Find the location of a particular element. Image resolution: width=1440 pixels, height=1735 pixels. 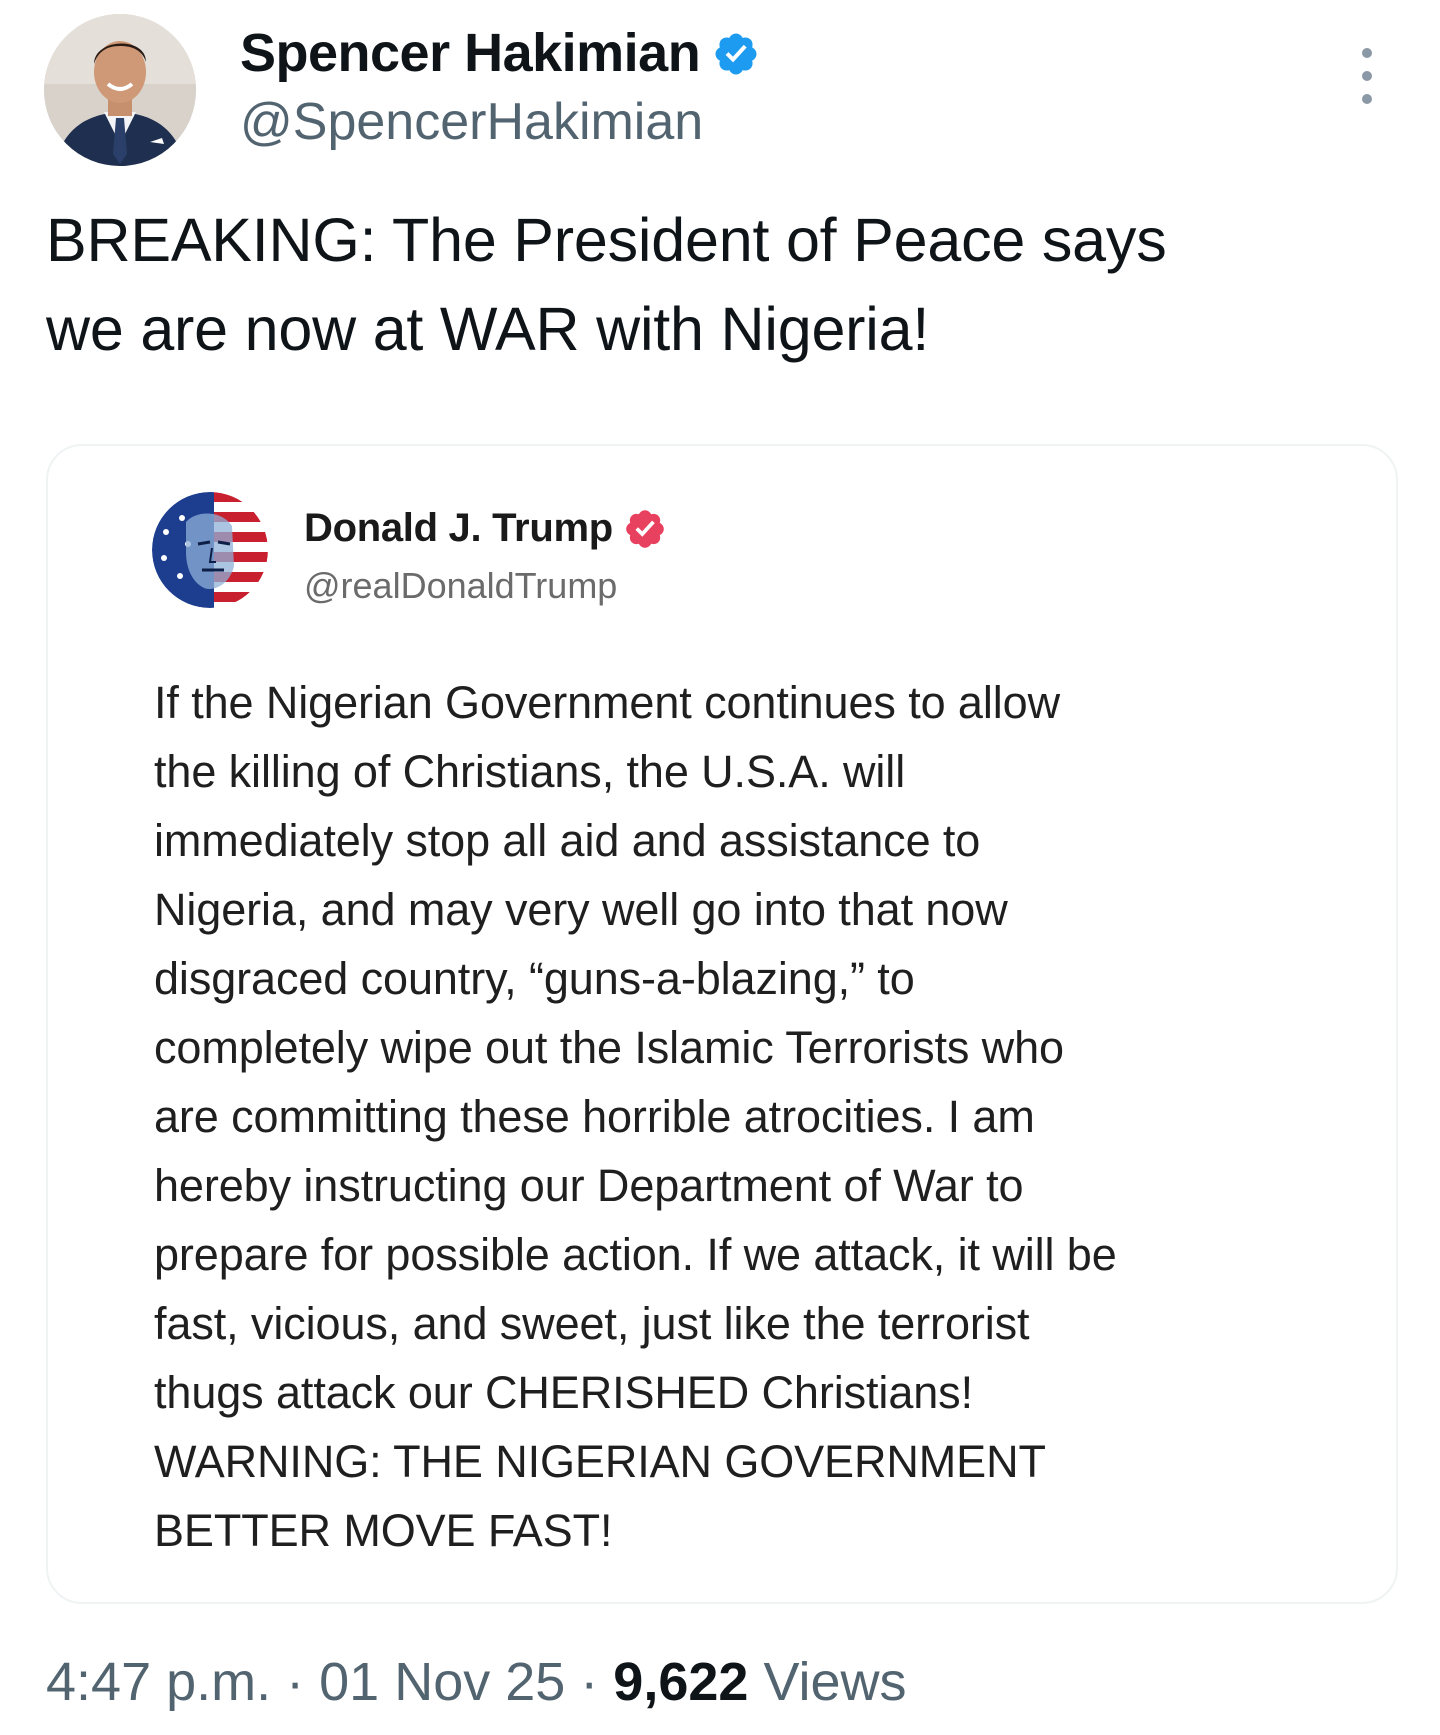

post-date: 01 Nov 25 is located at coordinates (442, 1682).